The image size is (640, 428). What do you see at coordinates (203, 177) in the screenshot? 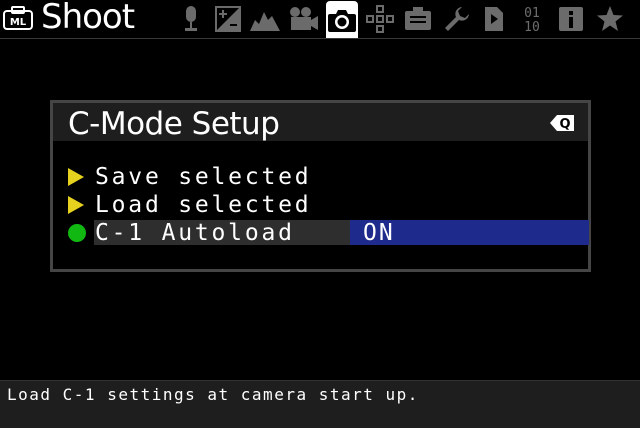
I see `menu-item-label: Save selected` at bounding box center [203, 177].